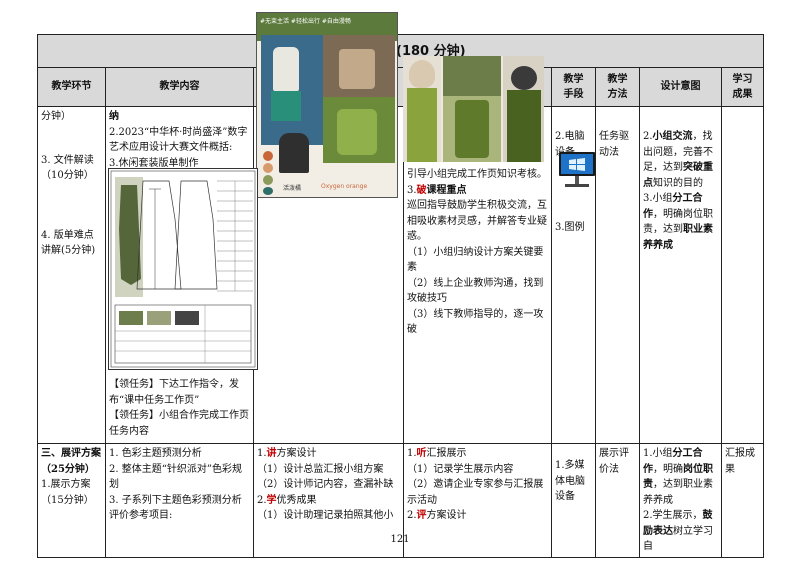 The height and width of the screenshot is (565, 800). What do you see at coordinates (473, 109) in the screenshot?
I see `fashion-photo-green` at bounding box center [473, 109].